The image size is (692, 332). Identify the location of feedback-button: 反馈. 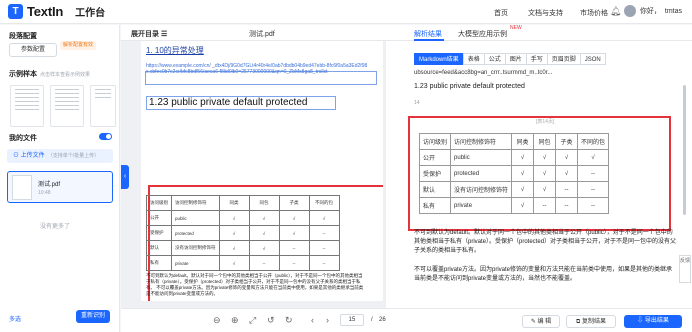
(685, 269).